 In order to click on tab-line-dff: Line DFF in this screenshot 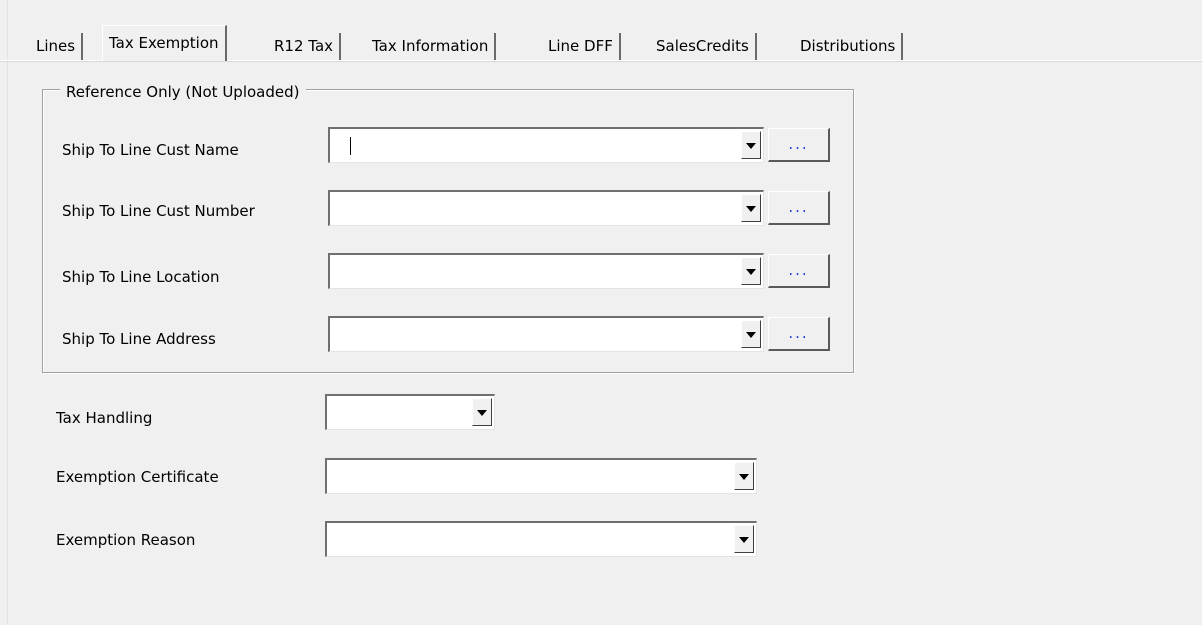, I will do `click(581, 46)`.